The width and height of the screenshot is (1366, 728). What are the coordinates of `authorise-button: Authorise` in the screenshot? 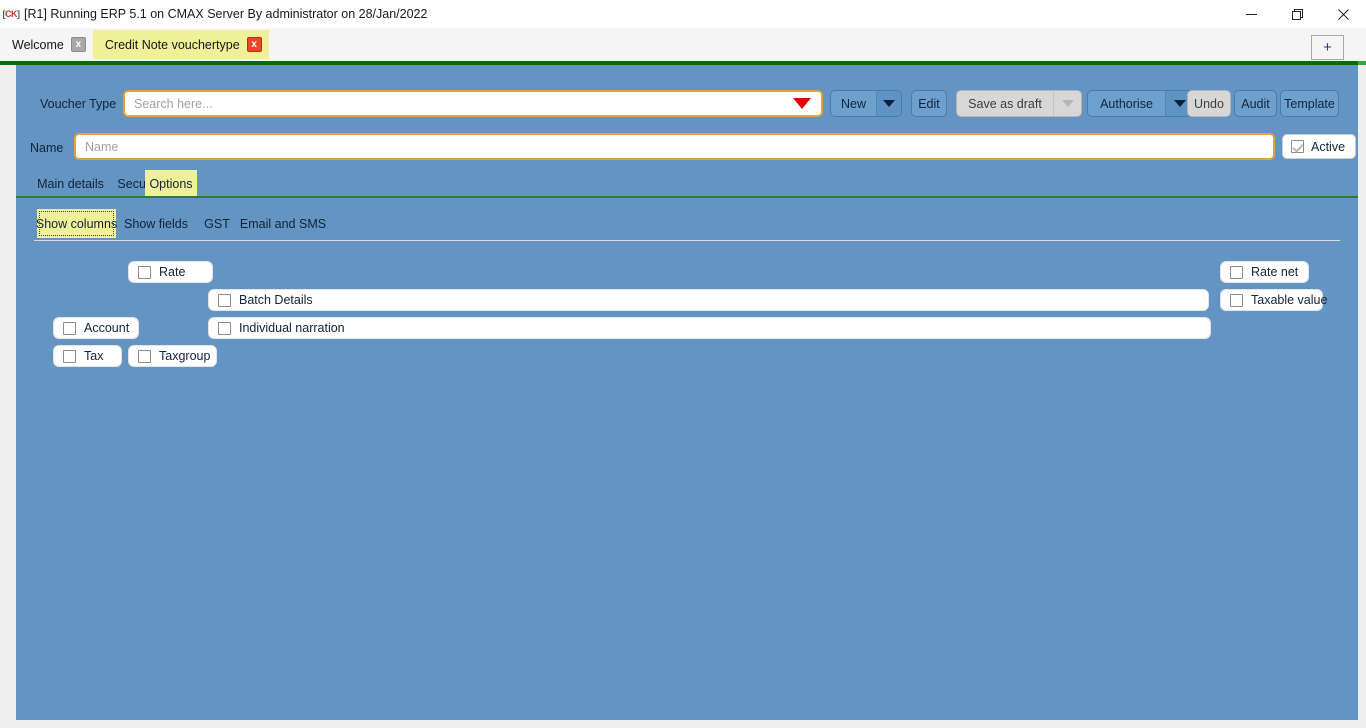 It's located at (1140, 103).